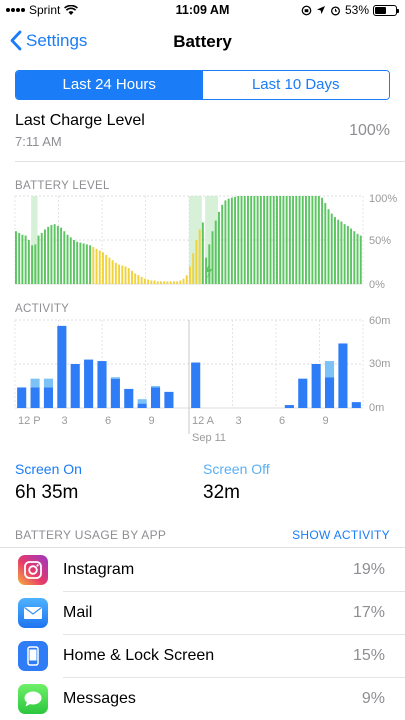 Image resolution: width=405 pixels, height=720 pixels. I want to click on screen-off-label: Screen Off, so click(236, 469).